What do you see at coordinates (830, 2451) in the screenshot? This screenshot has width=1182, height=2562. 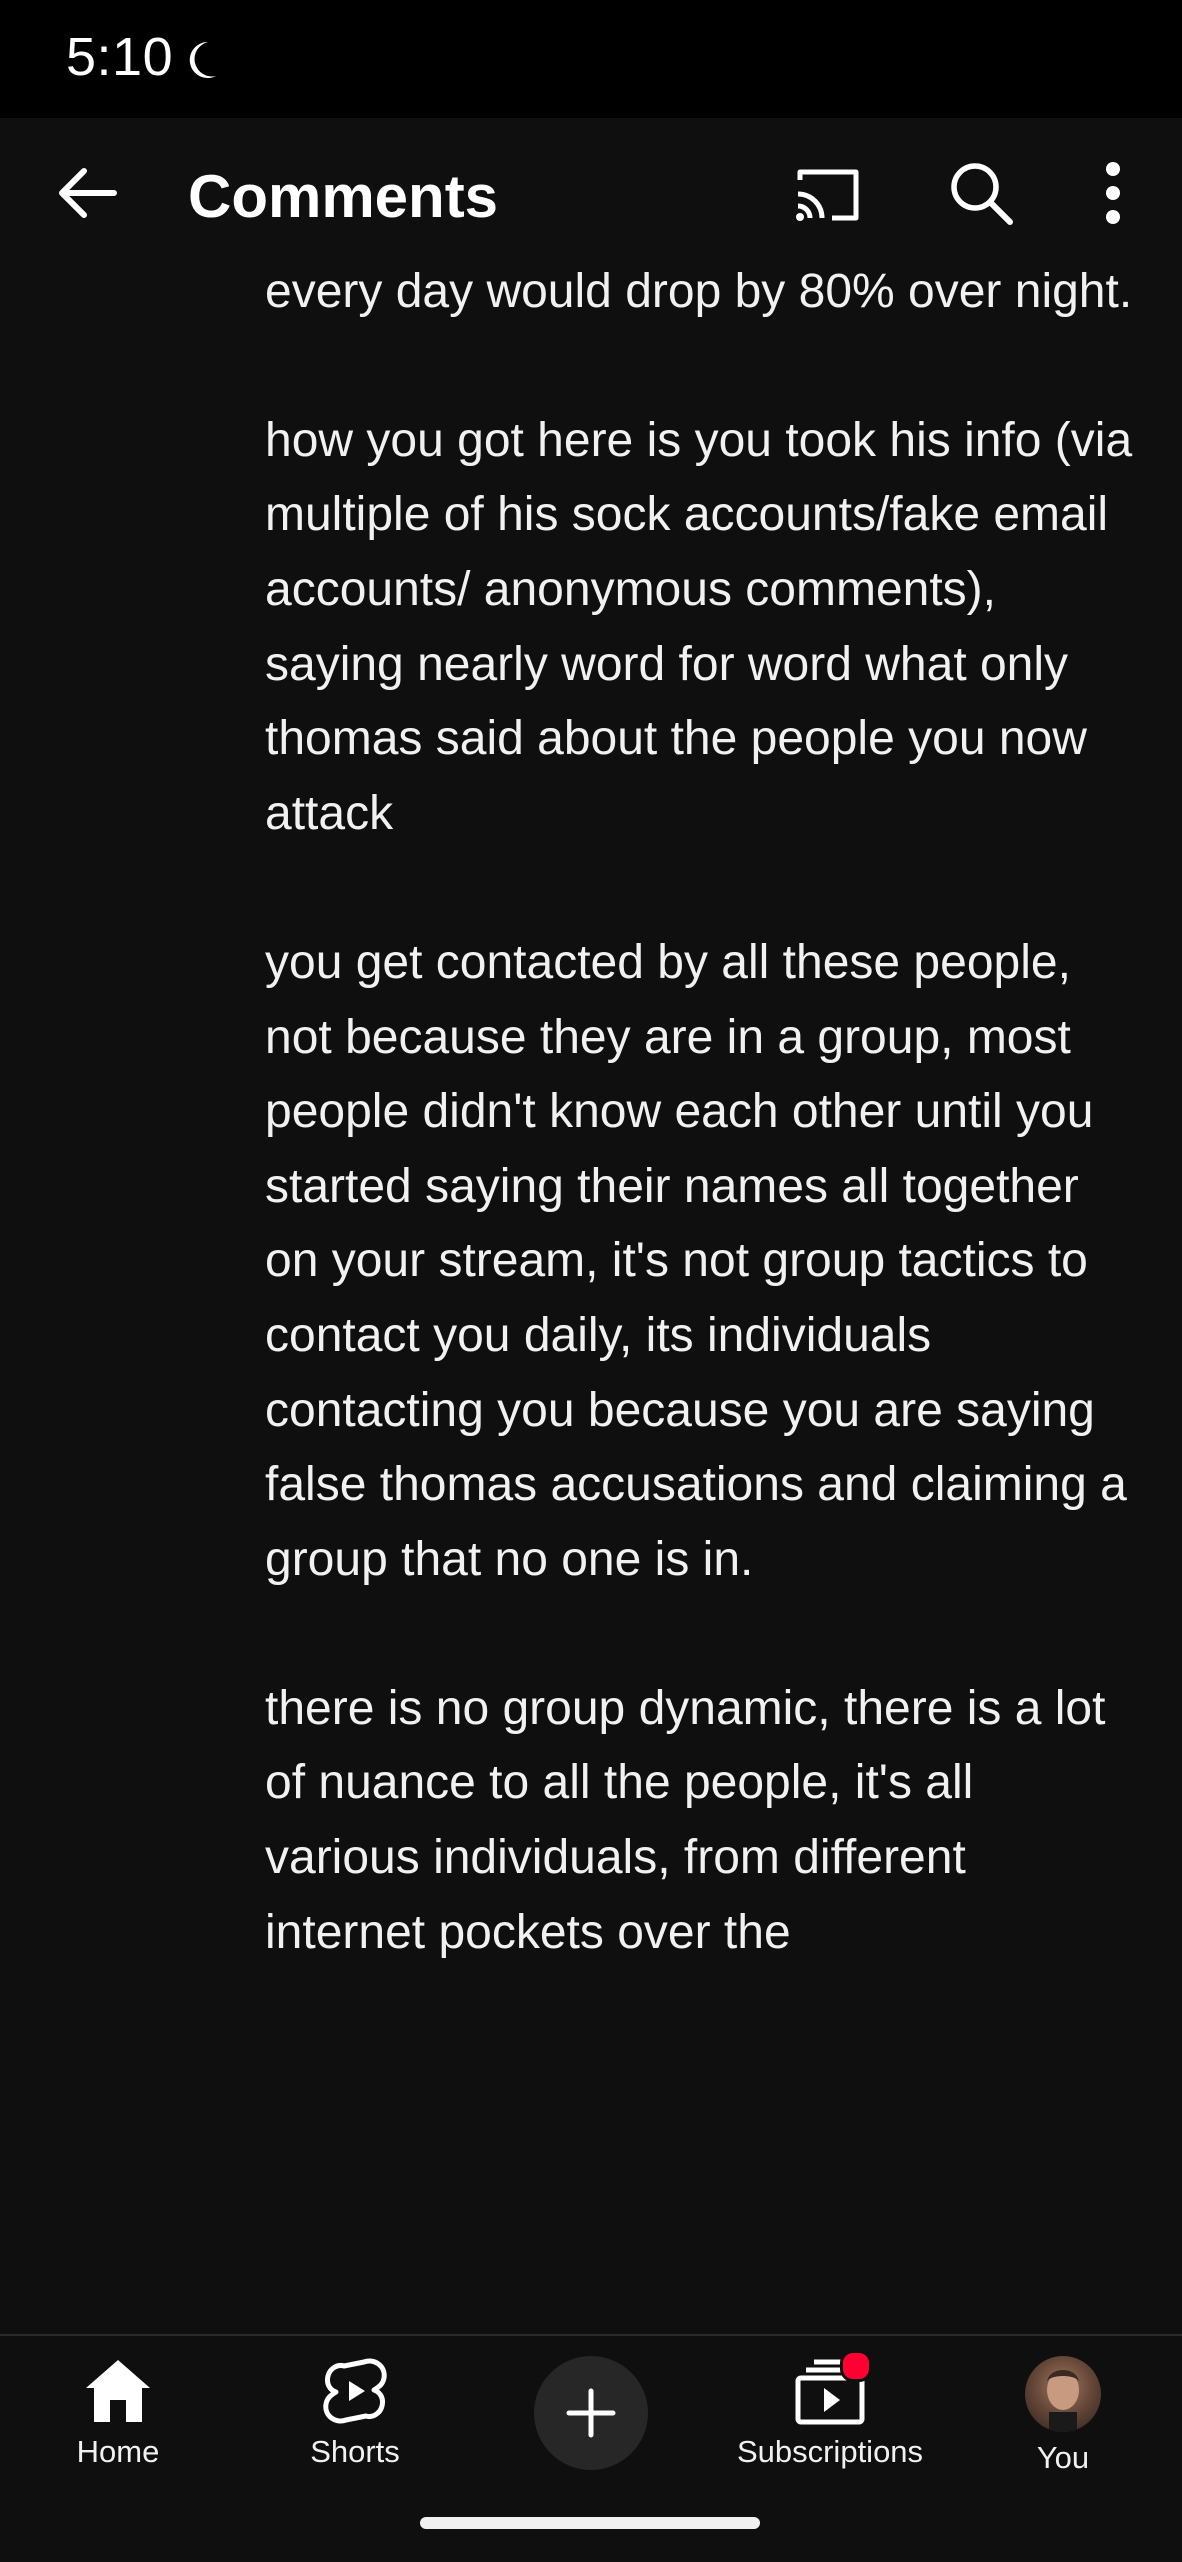 I see `nav-subscriptions-label: Subscriptions` at bounding box center [830, 2451].